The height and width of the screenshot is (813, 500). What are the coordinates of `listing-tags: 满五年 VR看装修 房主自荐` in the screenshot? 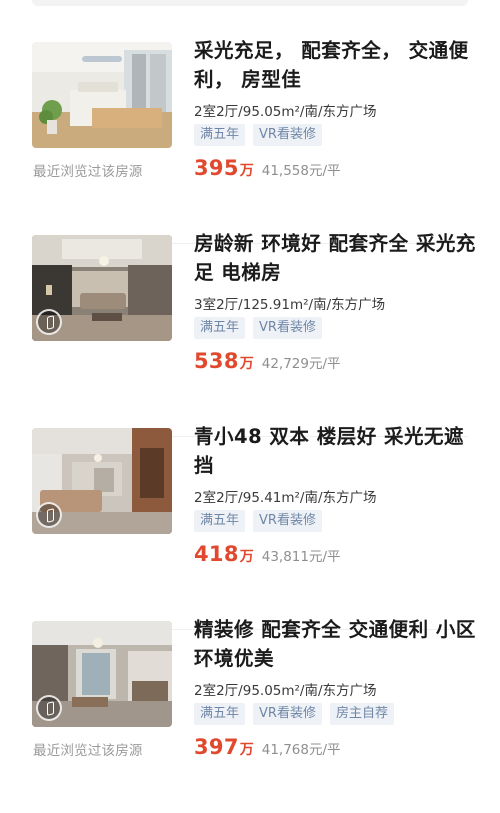 It's located at (294, 714).